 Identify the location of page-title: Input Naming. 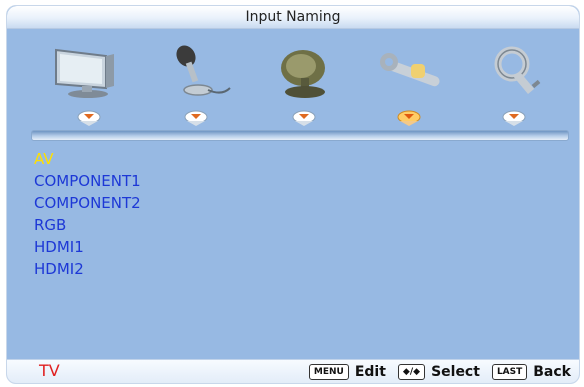
(293, 17).